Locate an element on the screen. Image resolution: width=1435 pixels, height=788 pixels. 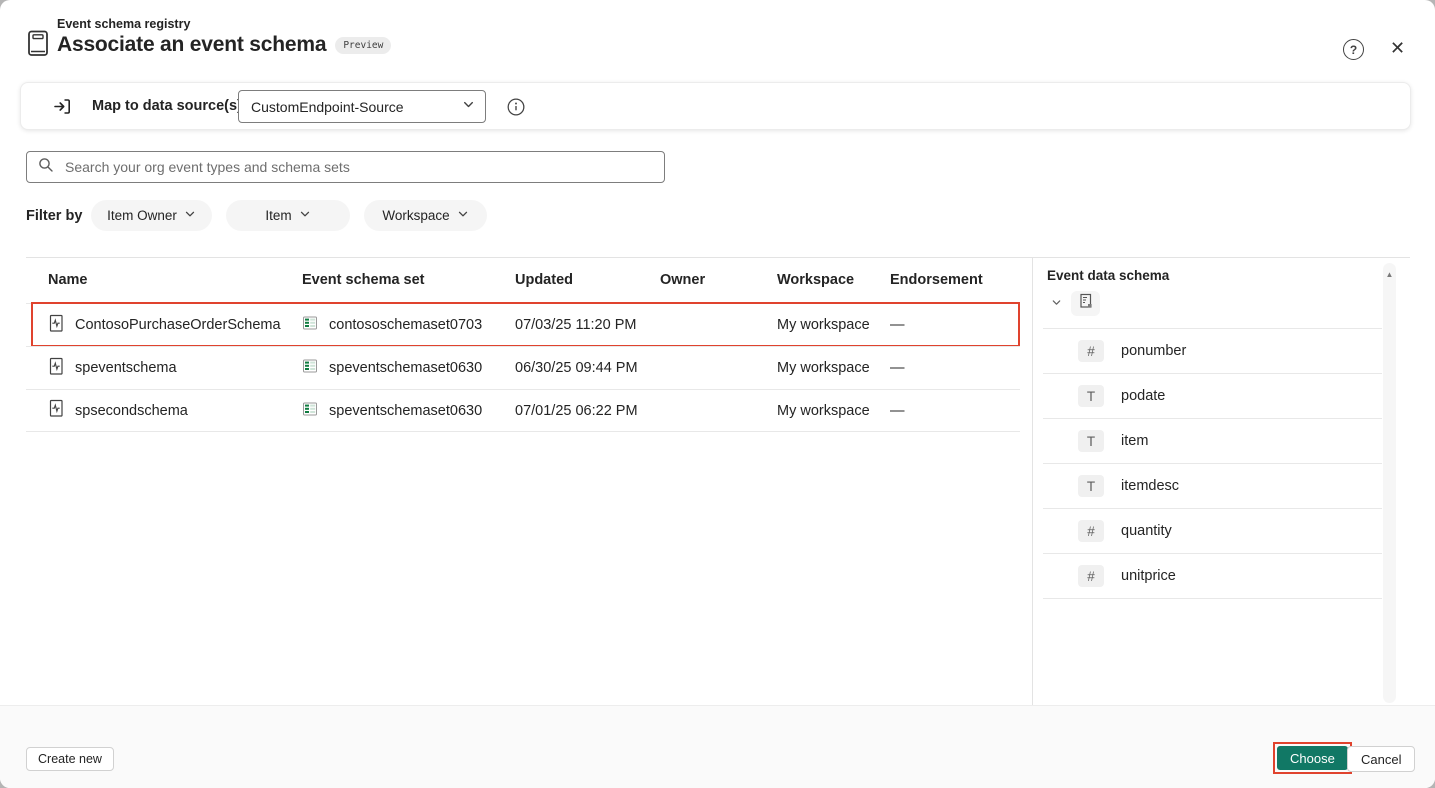
column-header-owner: Owner is located at coordinates (683, 280).